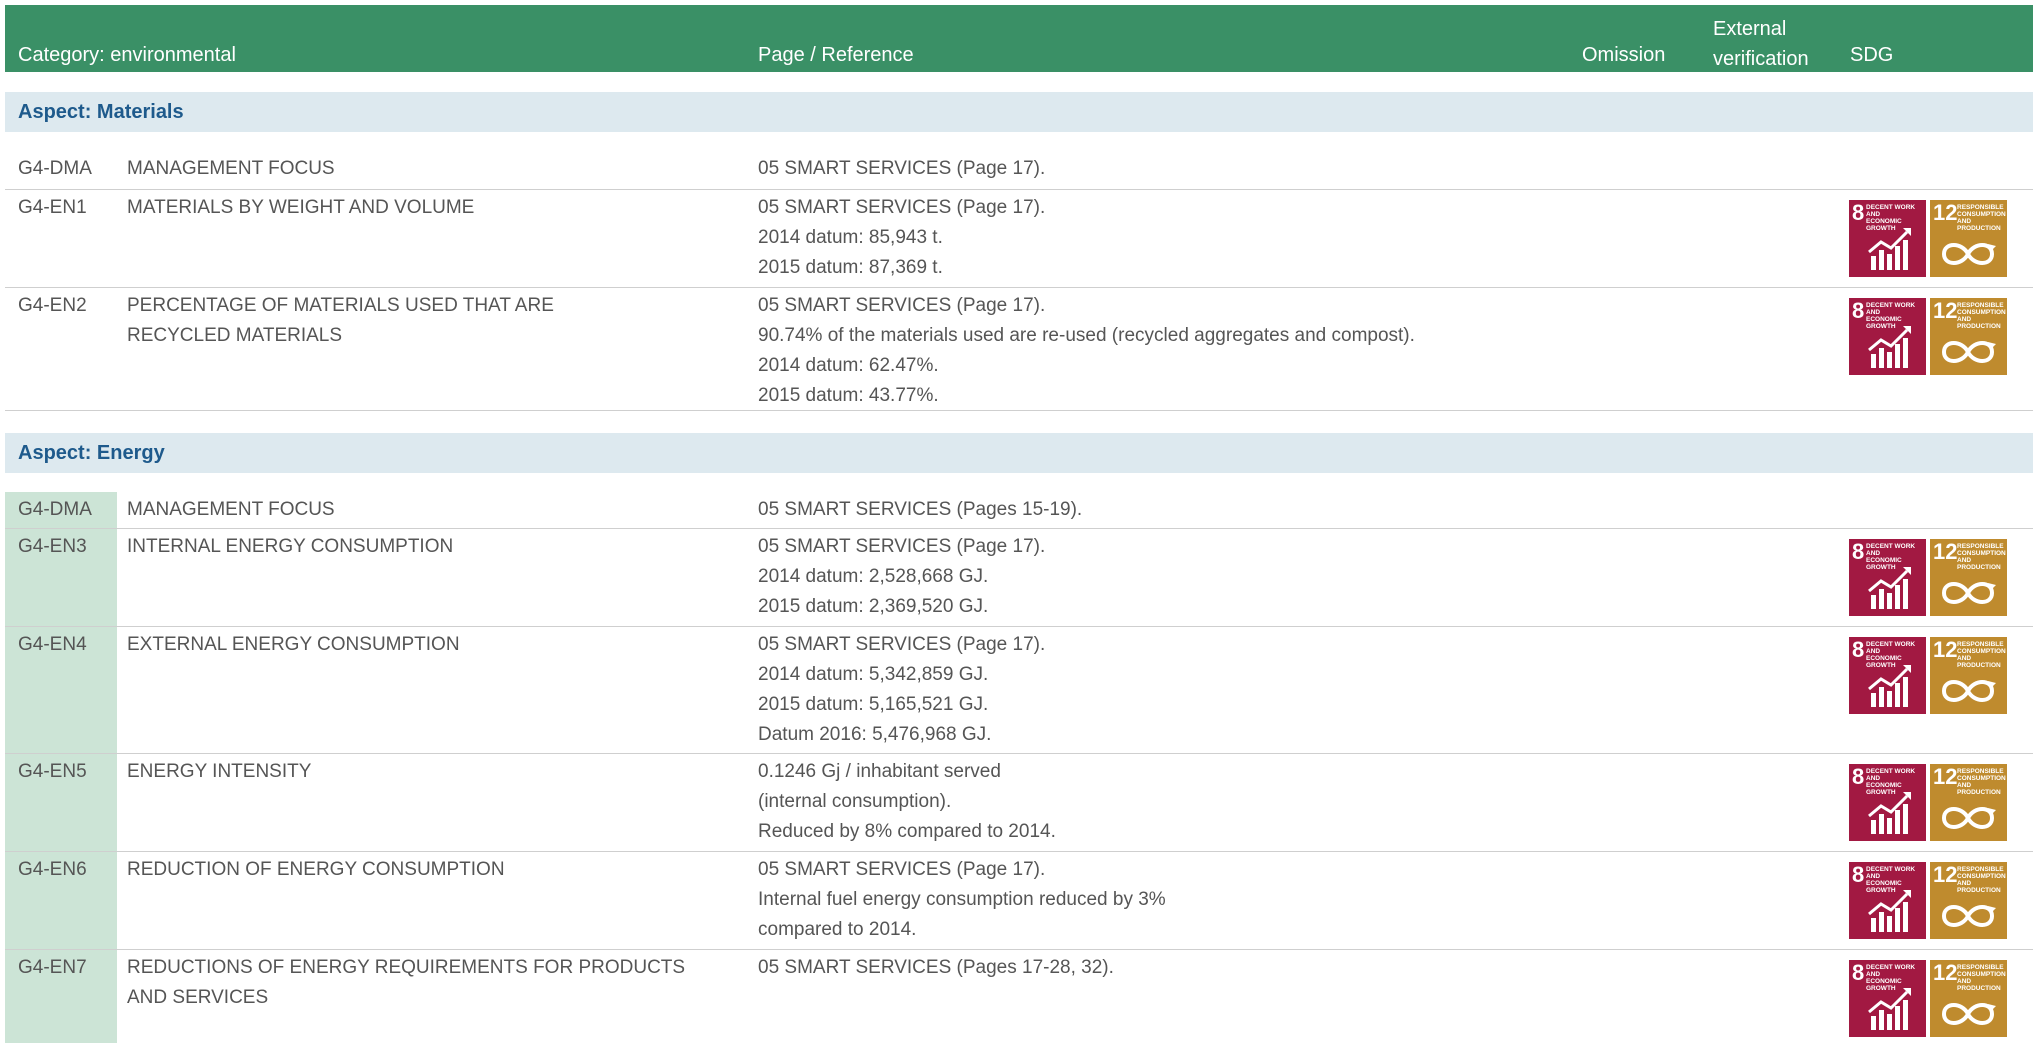 The height and width of the screenshot is (1043, 2033). Describe the element at coordinates (301, 207) in the screenshot. I see `indicator-name: MATERIALS BY WEIGHT AND VOLUME` at that location.